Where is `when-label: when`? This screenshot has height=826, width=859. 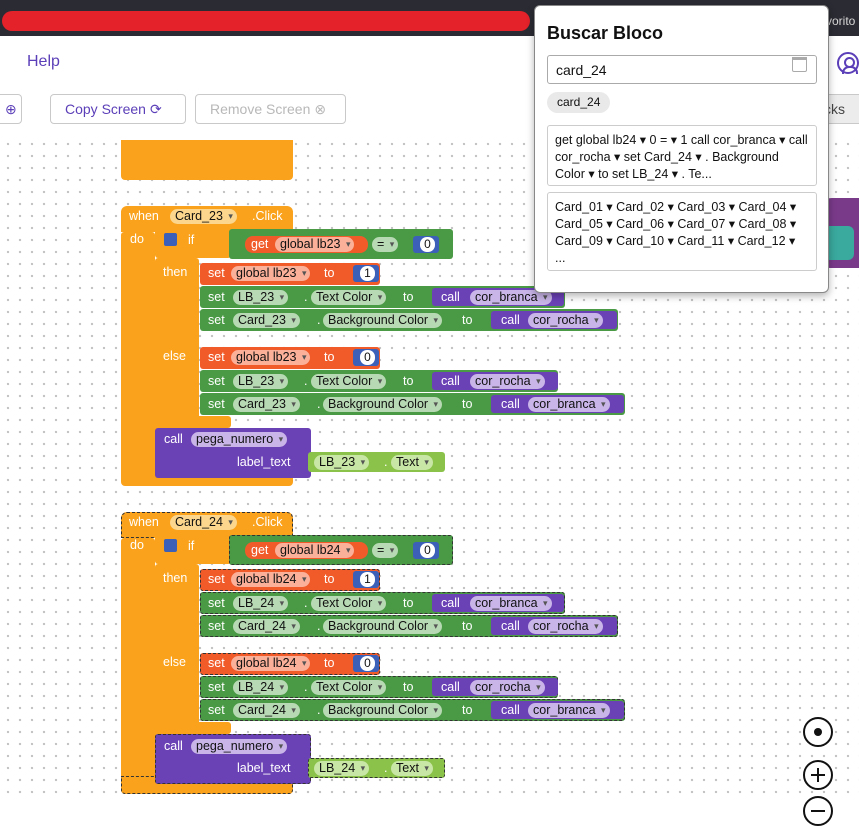 when-label: when is located at coordinates (144, 216).